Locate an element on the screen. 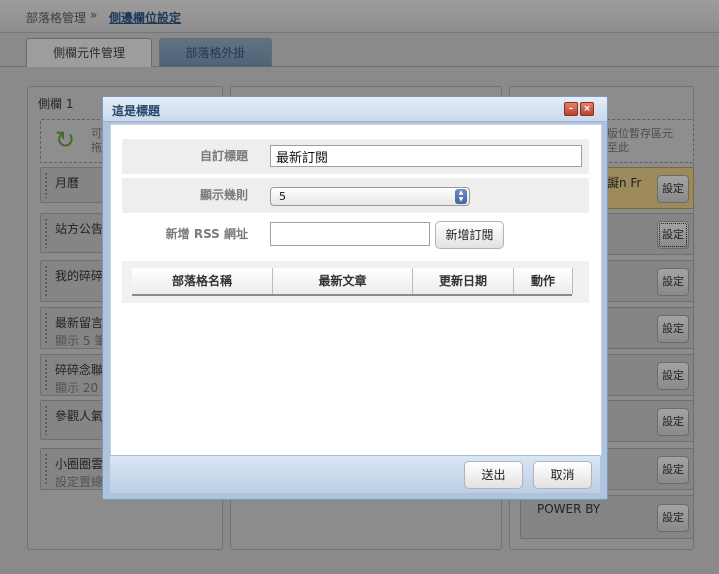 This screenshot has height=574, width=719. select-arrows-icon: ▲ ▼ is located at coordinates (461, 196).